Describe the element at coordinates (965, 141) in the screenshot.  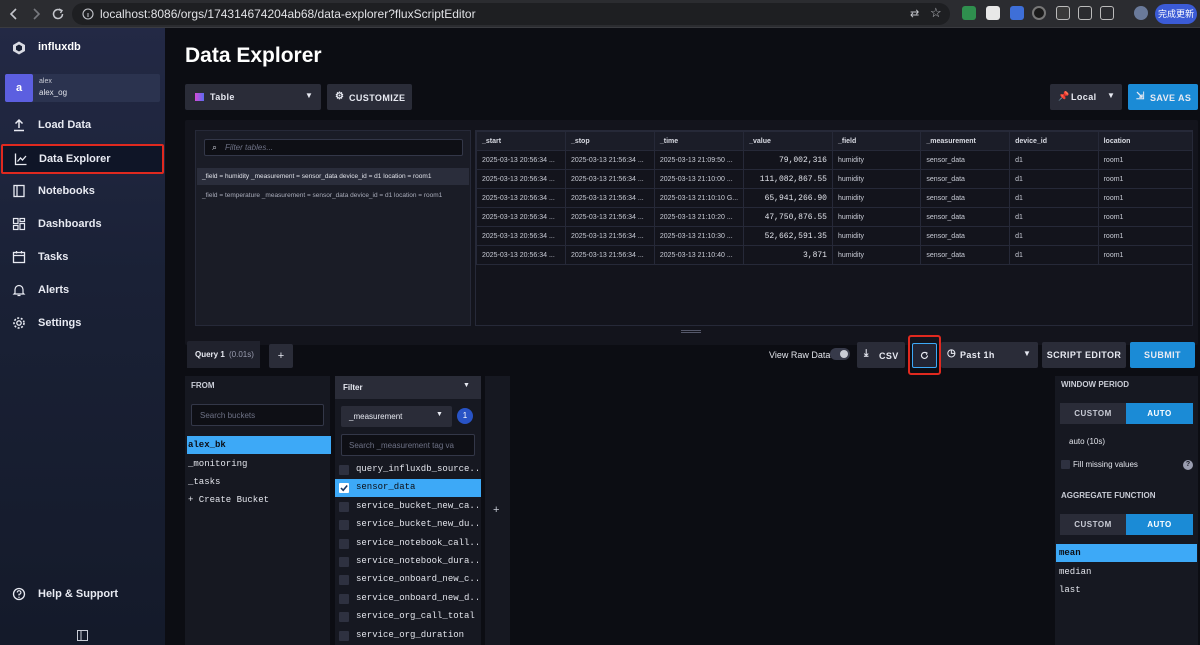
I see `column-header: _measurement` at that location.